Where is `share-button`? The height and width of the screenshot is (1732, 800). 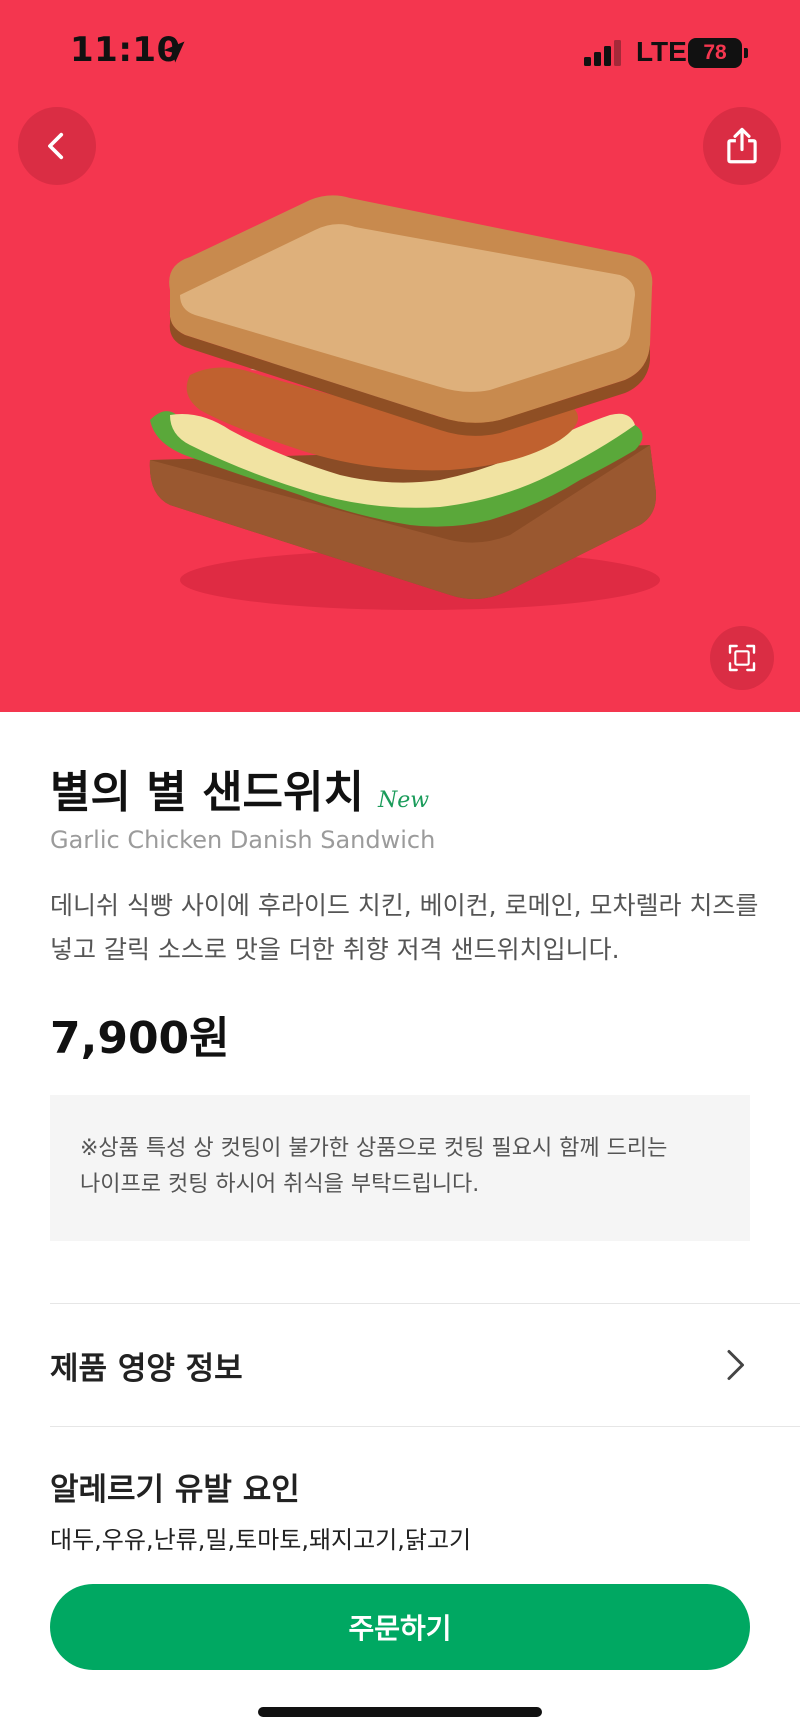 share-button is located at coordinates (742, 146).